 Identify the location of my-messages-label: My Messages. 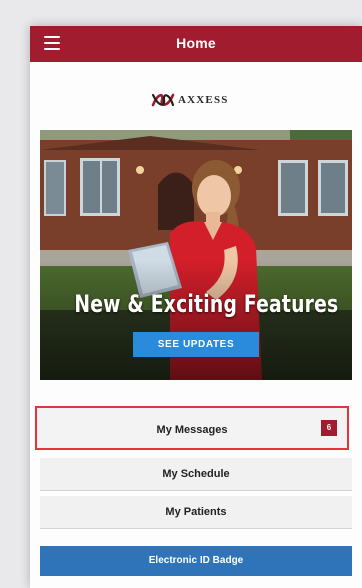
(192, 430).